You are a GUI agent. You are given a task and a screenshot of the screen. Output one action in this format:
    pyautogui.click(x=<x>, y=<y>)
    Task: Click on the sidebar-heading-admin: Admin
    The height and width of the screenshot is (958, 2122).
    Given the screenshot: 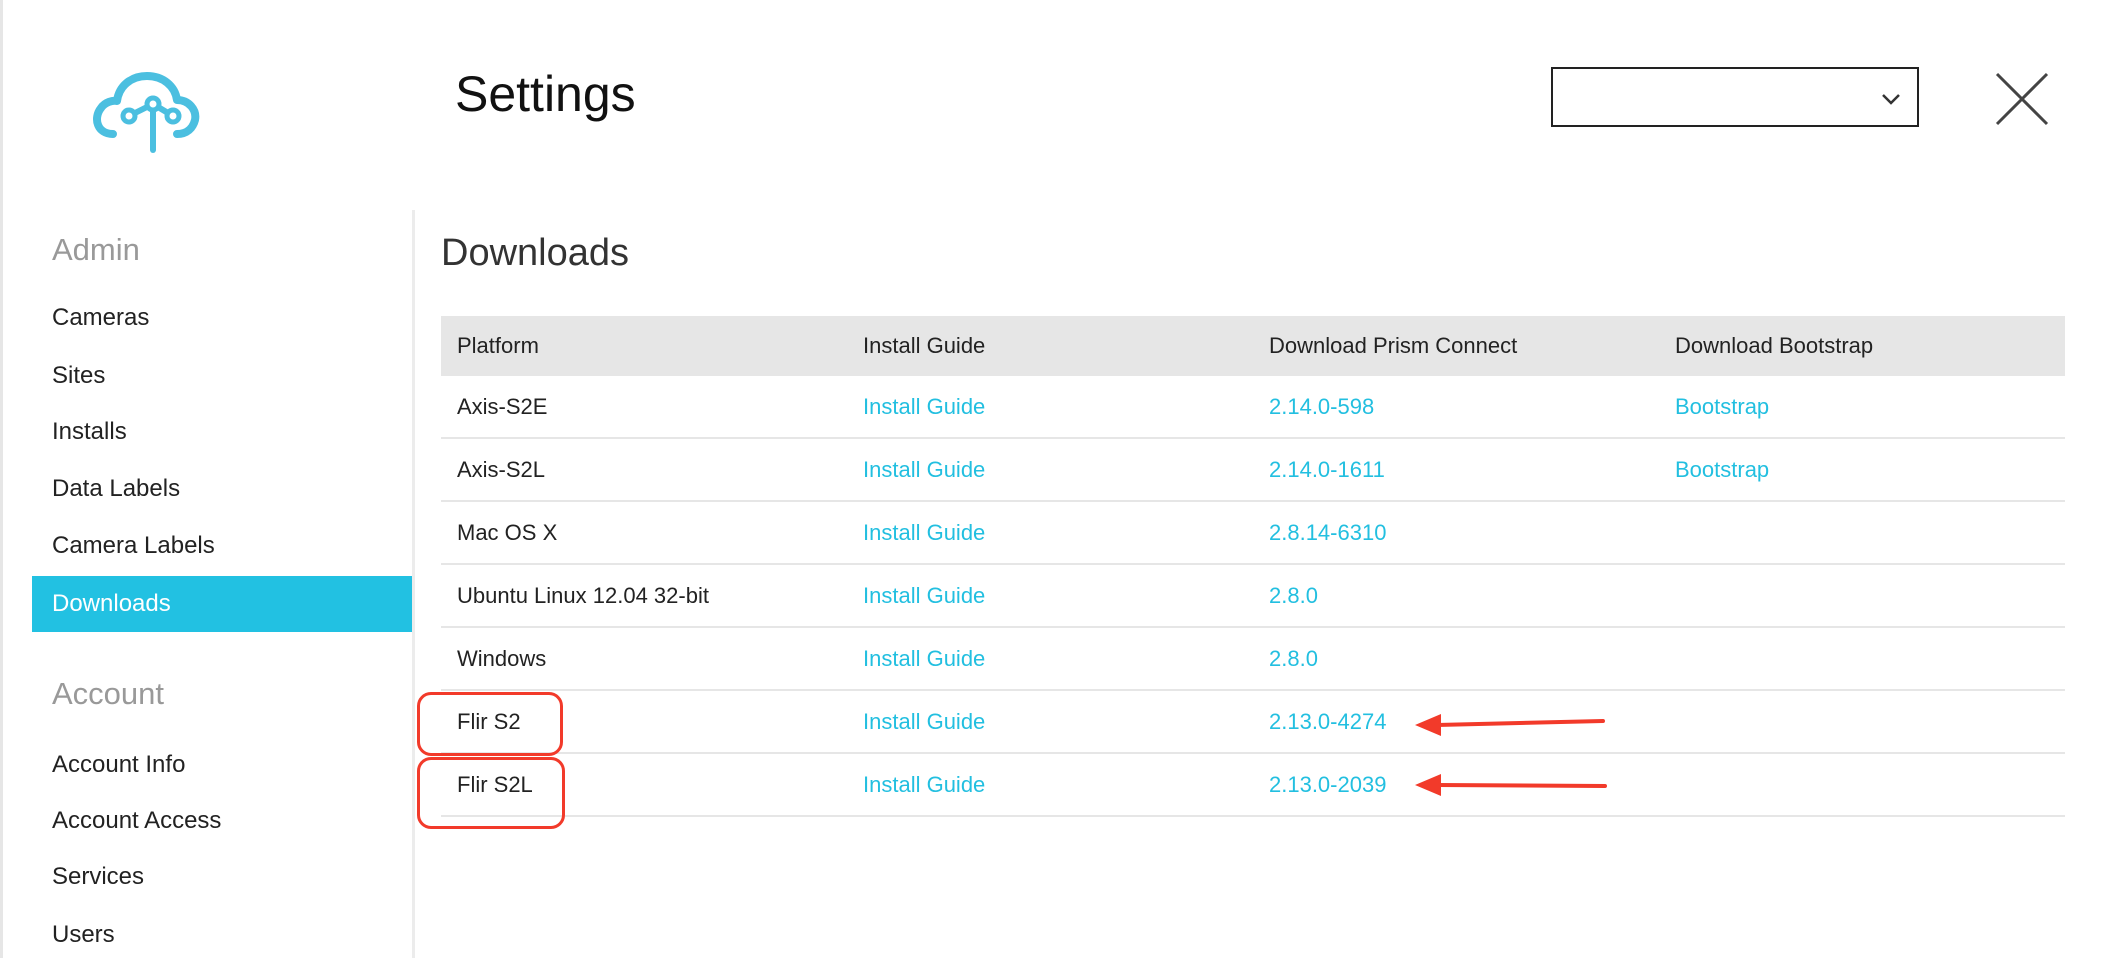 What is the action you would take?
    pyautogui.click(x=96, y=249)
    